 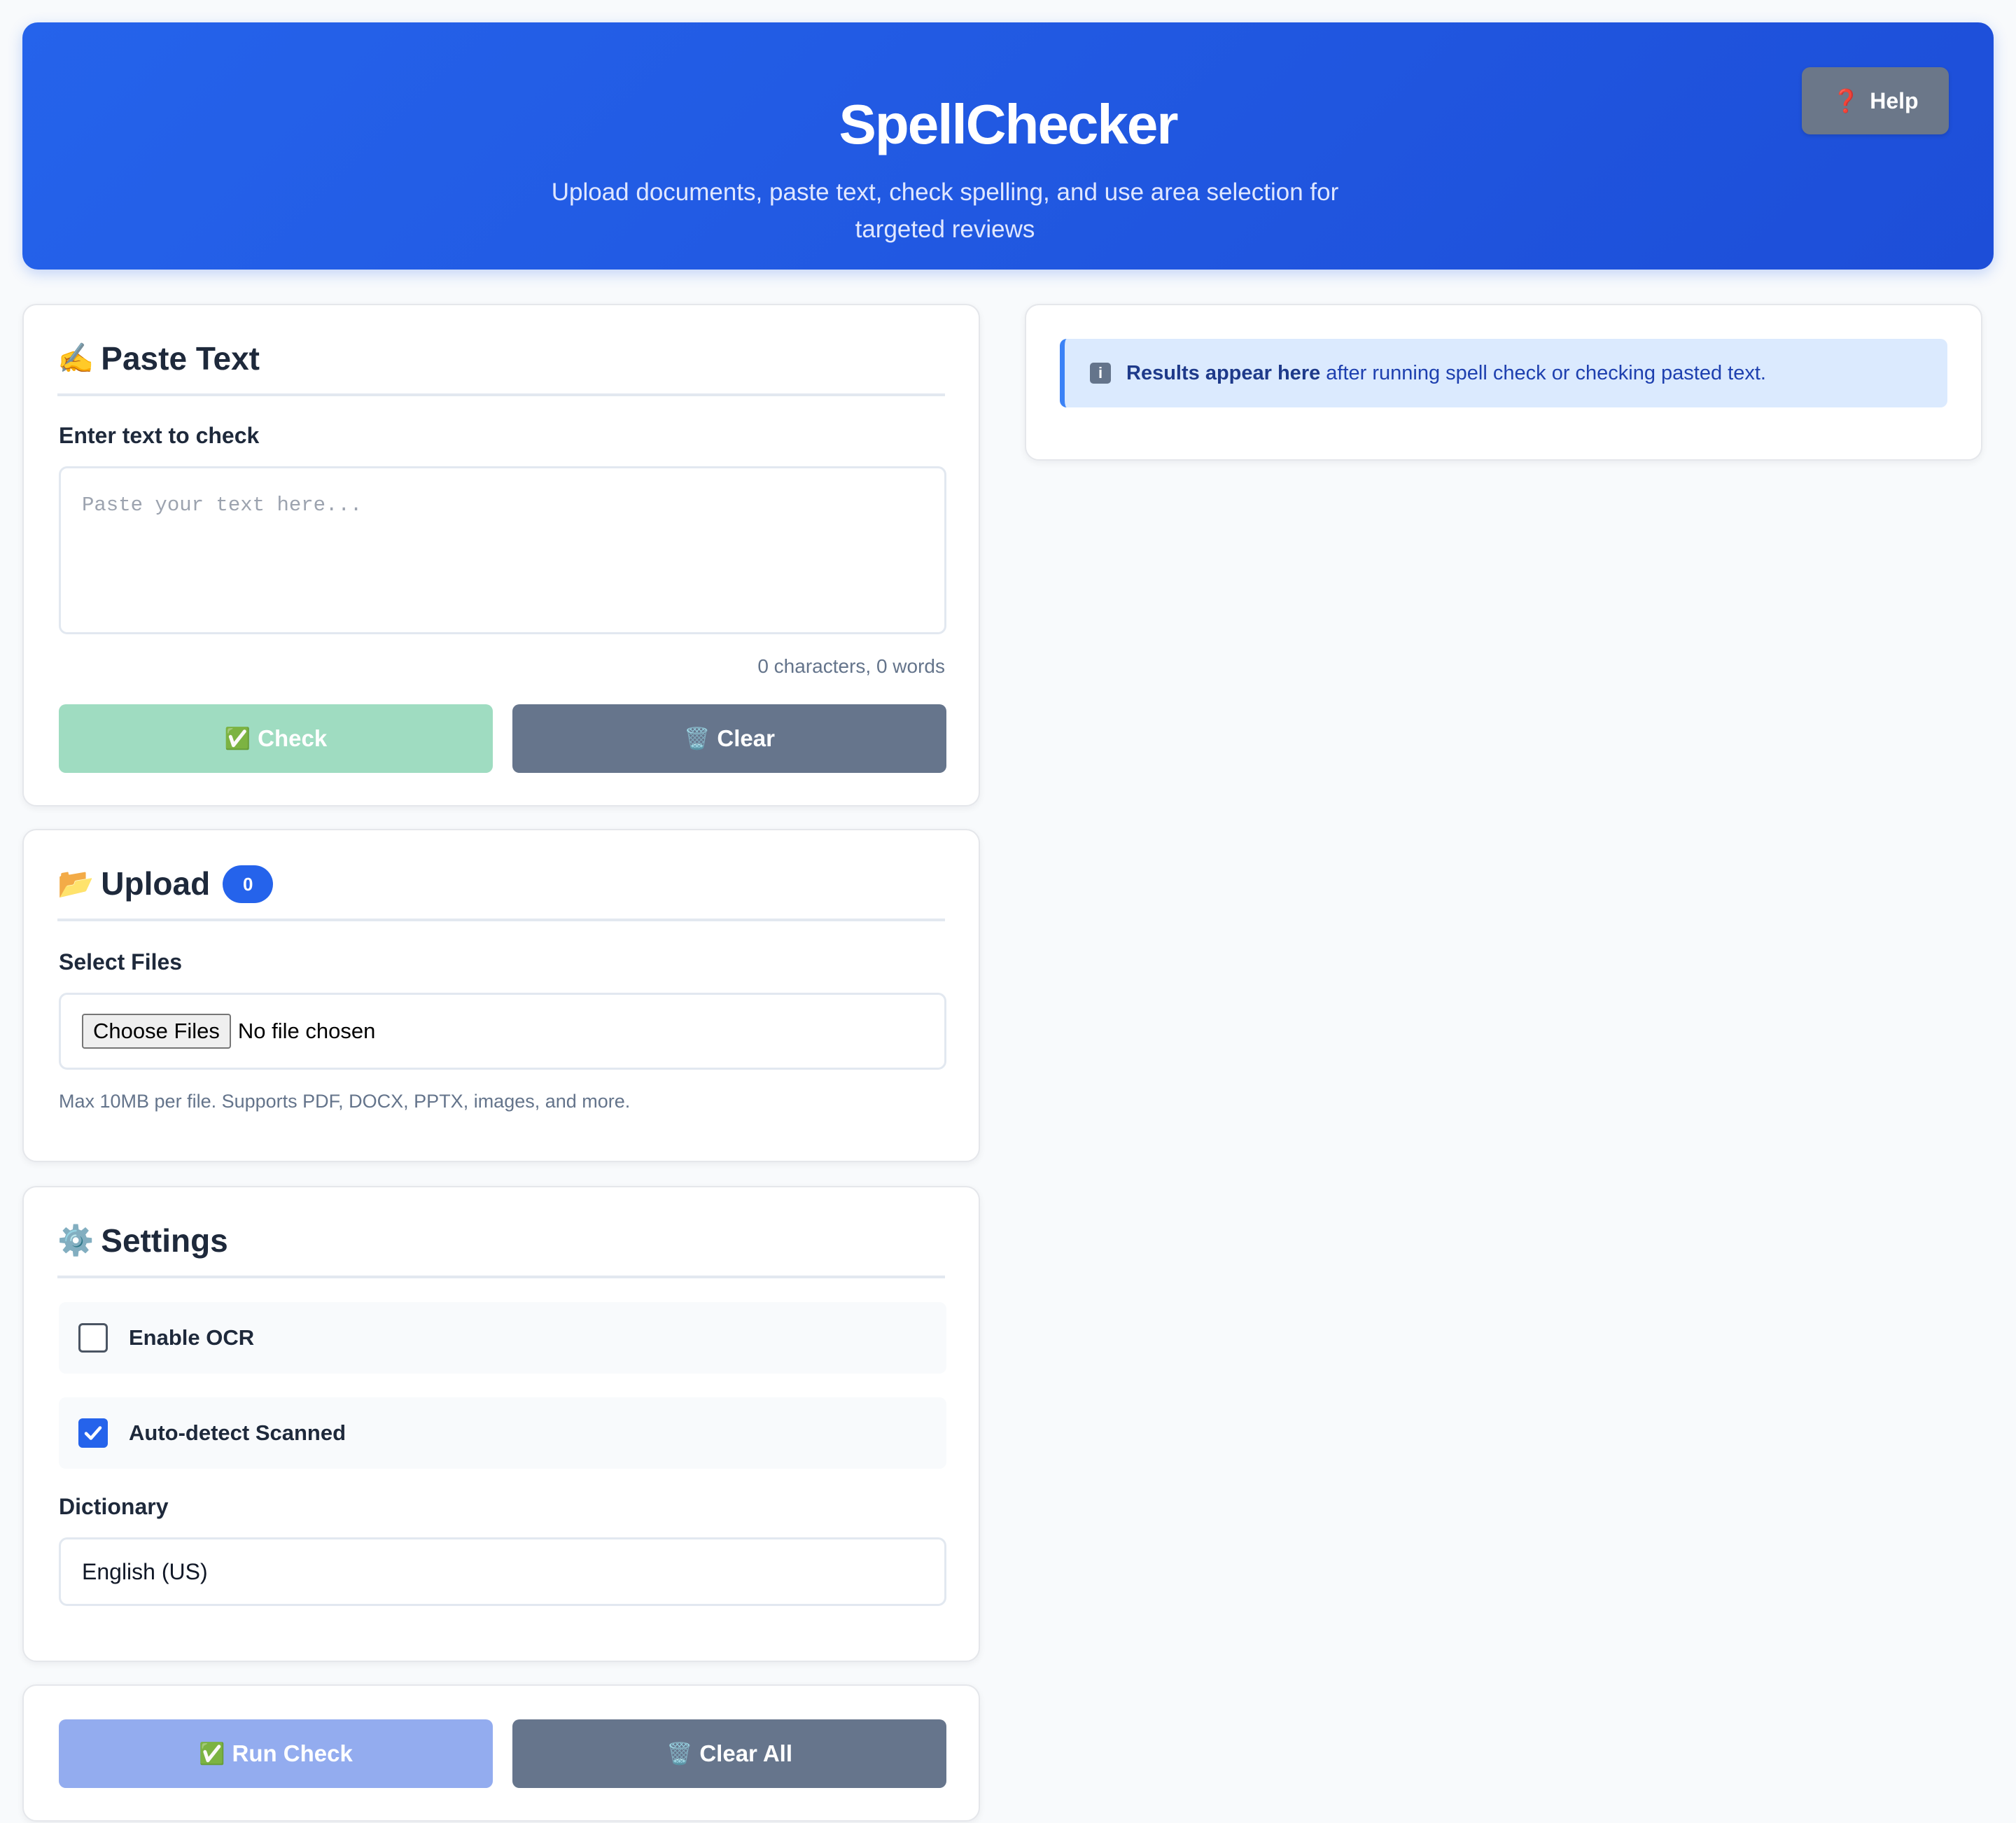 What do you see at coordinates (306, 1031) in the screenshot?
I see `file-status: No file chosen` at bounding box center [306, 1031].